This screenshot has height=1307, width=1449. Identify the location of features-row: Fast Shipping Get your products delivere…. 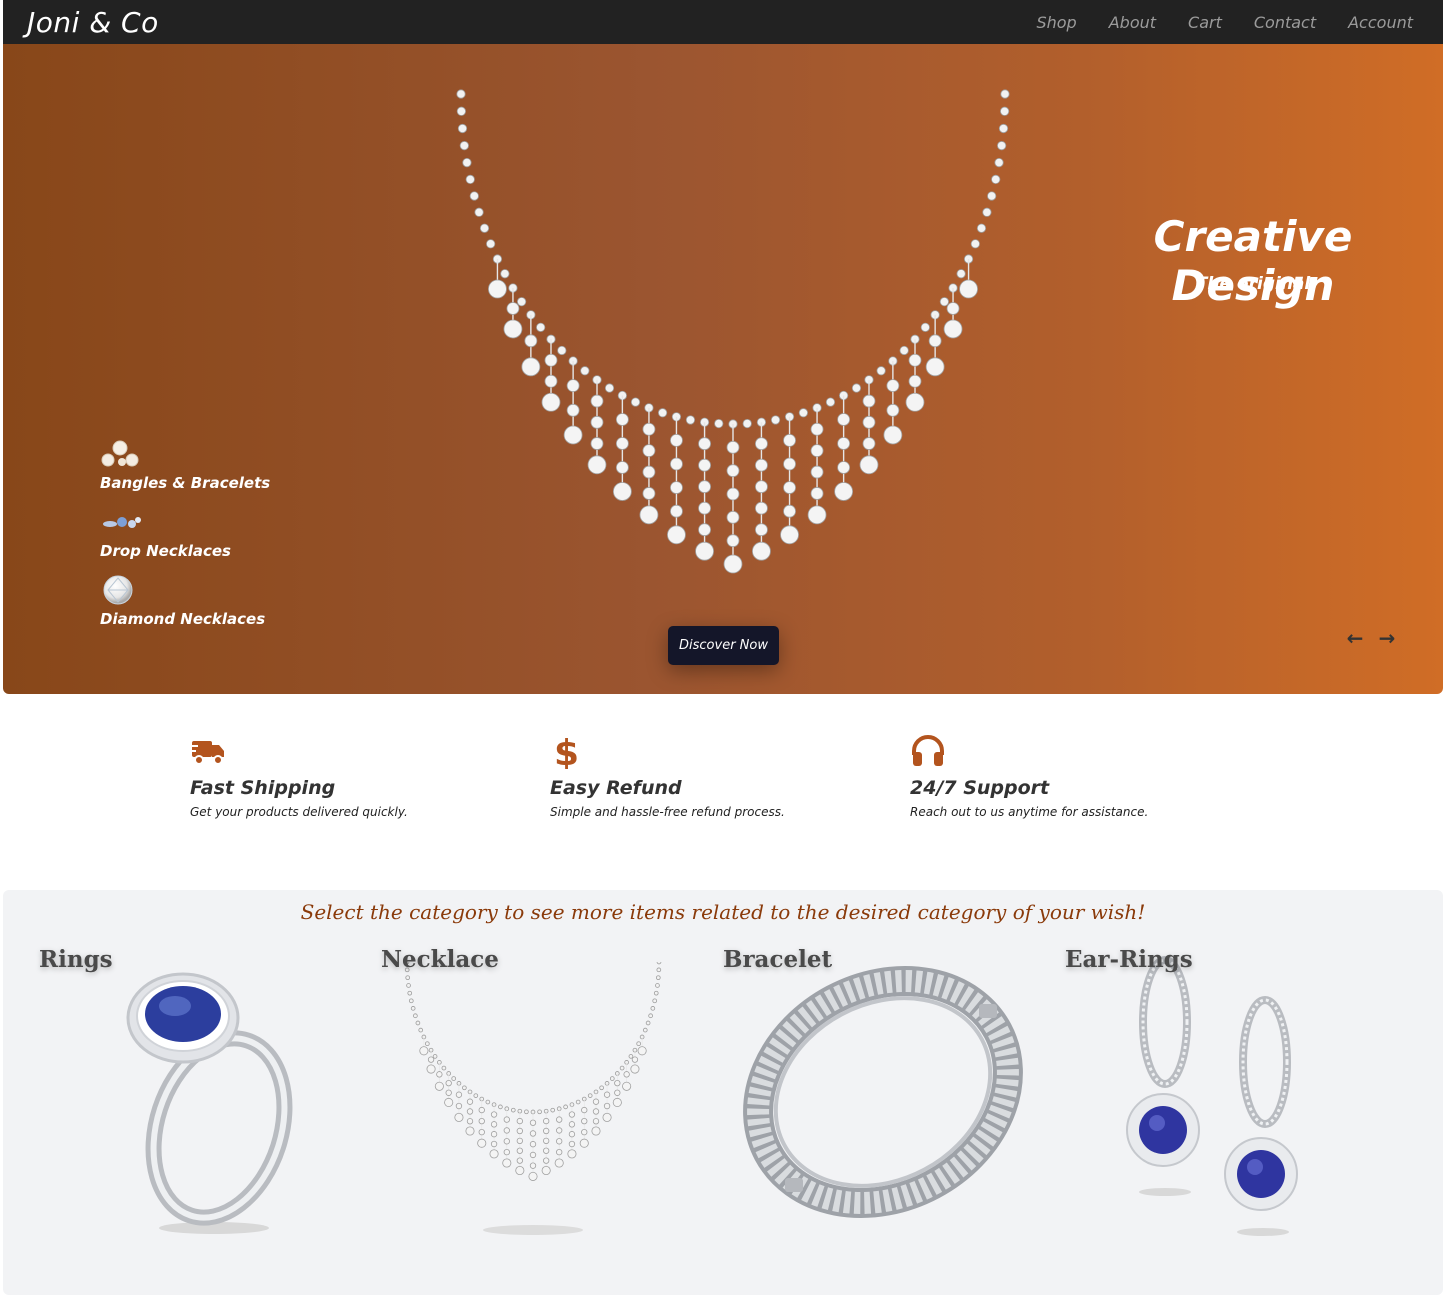
(724, 788).